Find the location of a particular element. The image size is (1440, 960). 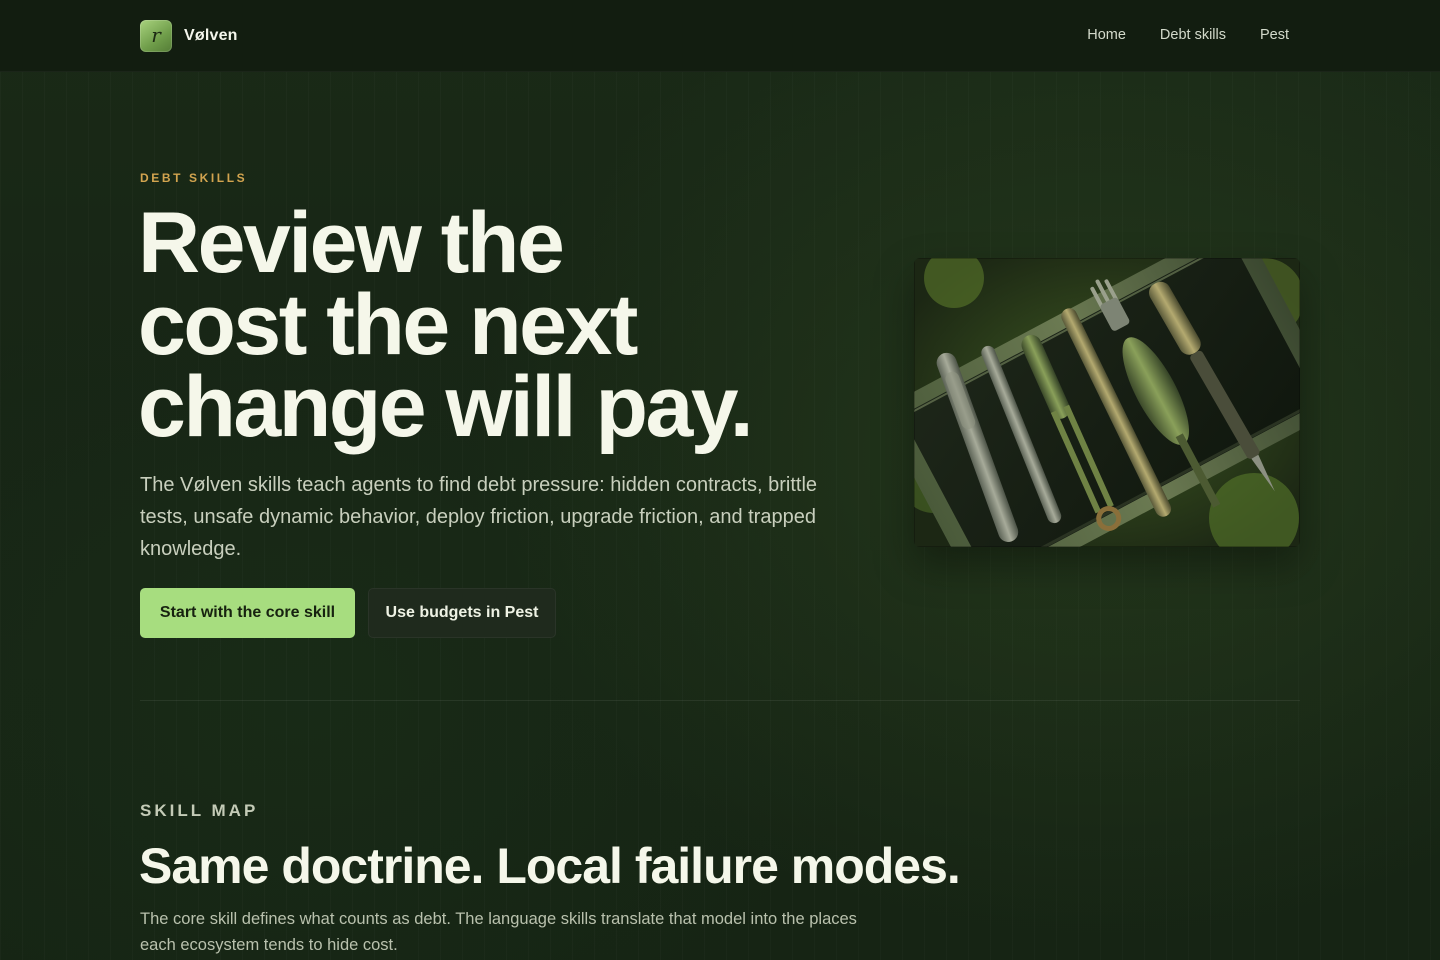

nav-link-pest: Pest is located at coordinates (1274, 35).